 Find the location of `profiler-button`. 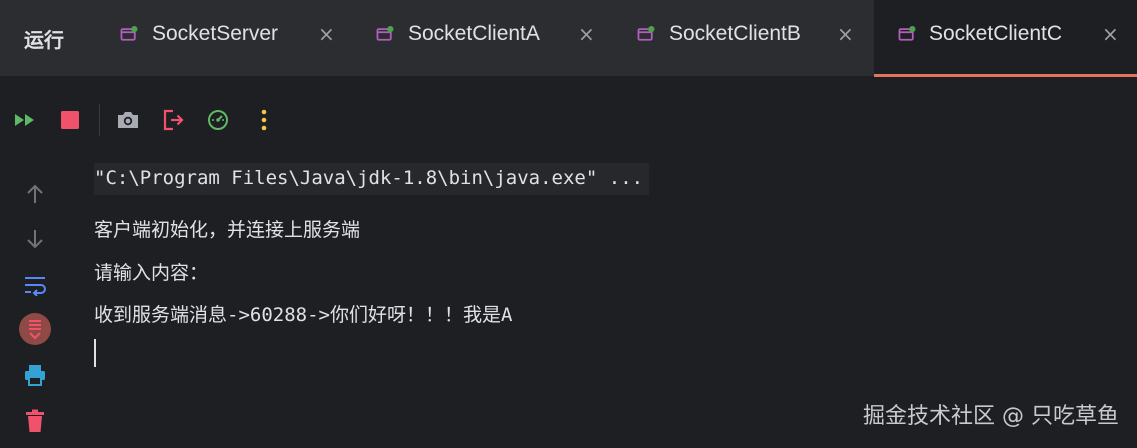

profiler-button is located at coordinates (218, 120).